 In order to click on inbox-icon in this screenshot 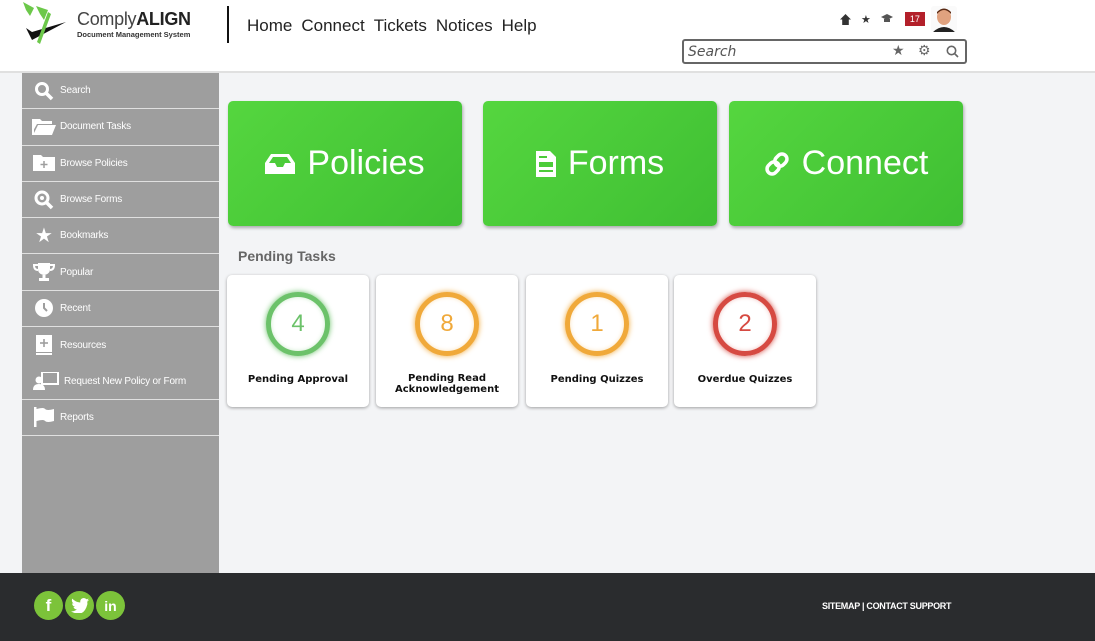, I will do `click(280, 163)`.